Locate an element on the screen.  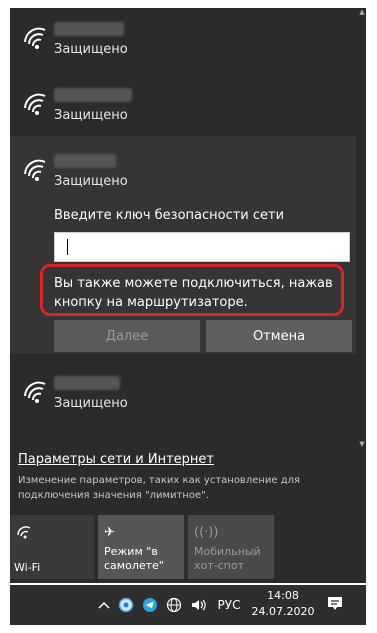
wifi-icon is located at coordinates (24, 532).